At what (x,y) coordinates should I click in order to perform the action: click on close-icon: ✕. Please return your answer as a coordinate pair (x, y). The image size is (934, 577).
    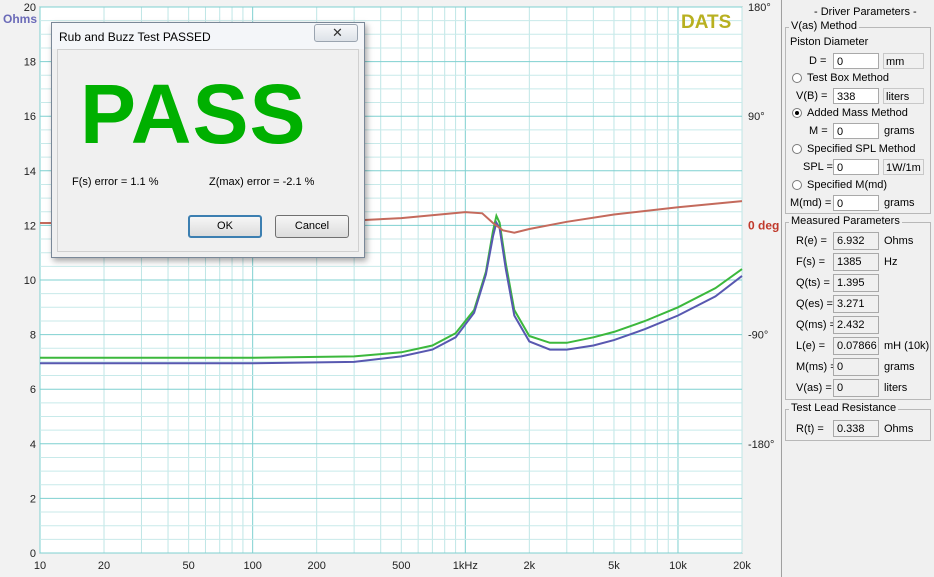
    Looking at the image, I should click on (337, 32).